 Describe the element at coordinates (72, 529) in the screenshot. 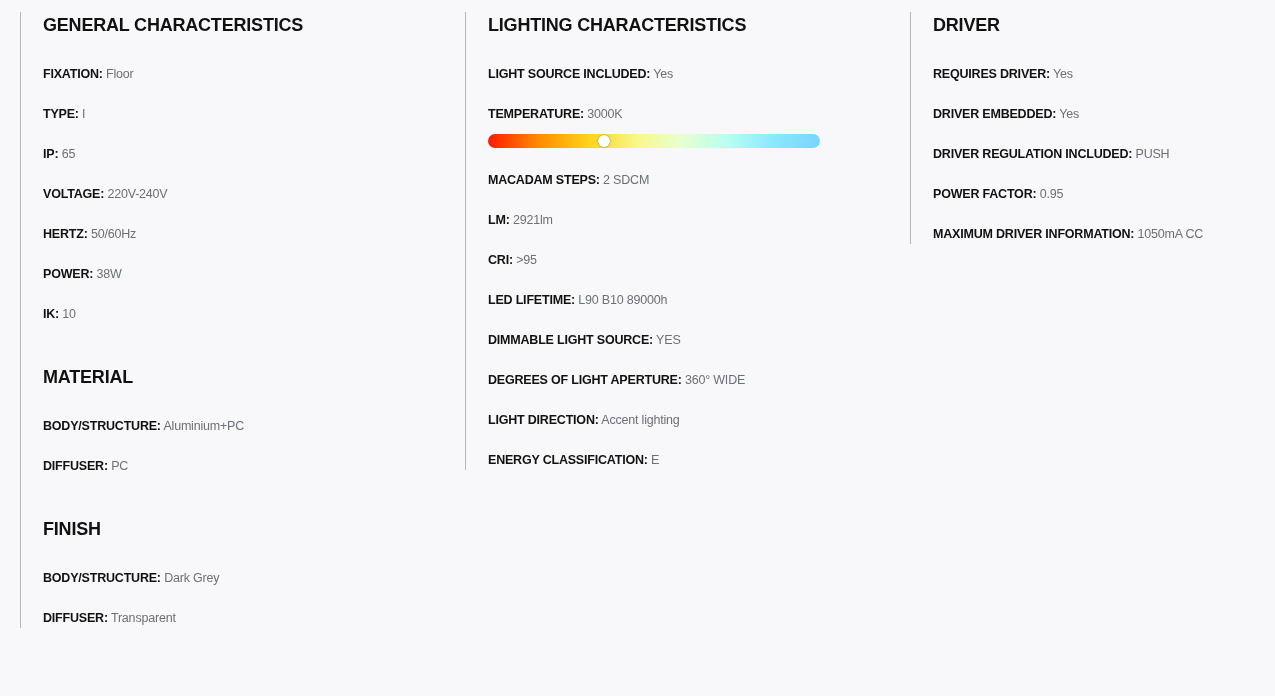

I see `section-heading: FINISH` at that location.